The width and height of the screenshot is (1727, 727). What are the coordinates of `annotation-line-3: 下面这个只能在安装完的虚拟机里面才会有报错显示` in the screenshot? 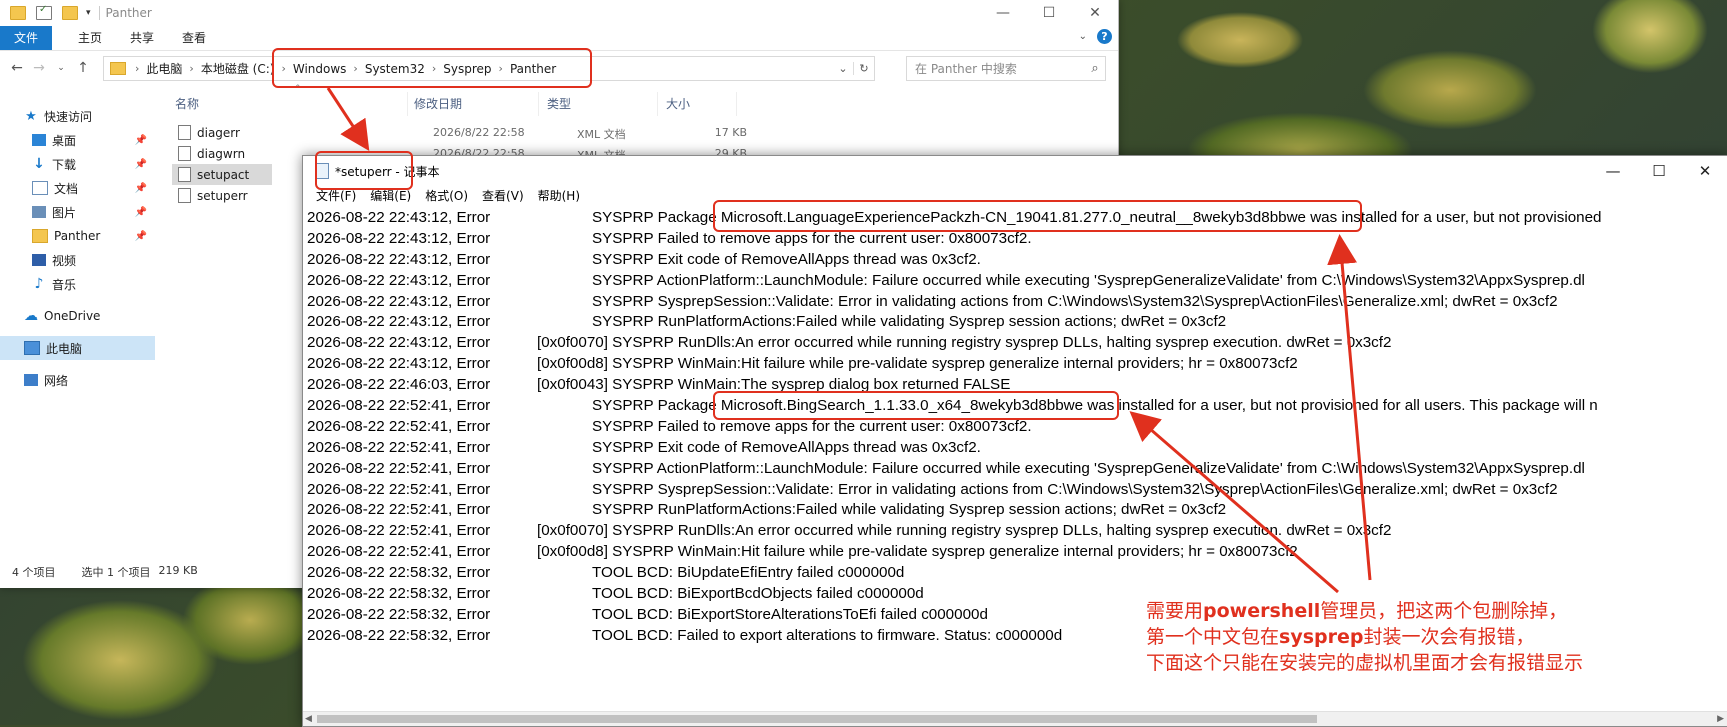 It's located at (1365, 663).